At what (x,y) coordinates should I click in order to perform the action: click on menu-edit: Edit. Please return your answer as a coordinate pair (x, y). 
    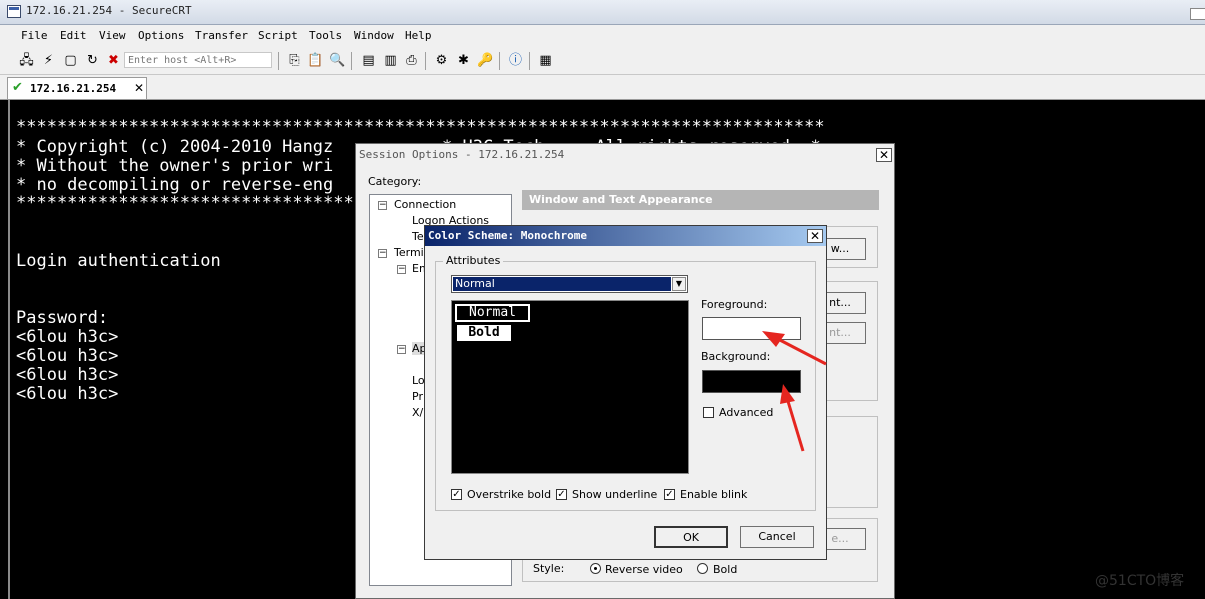
    Looking at the image, I should click on (73, 35).